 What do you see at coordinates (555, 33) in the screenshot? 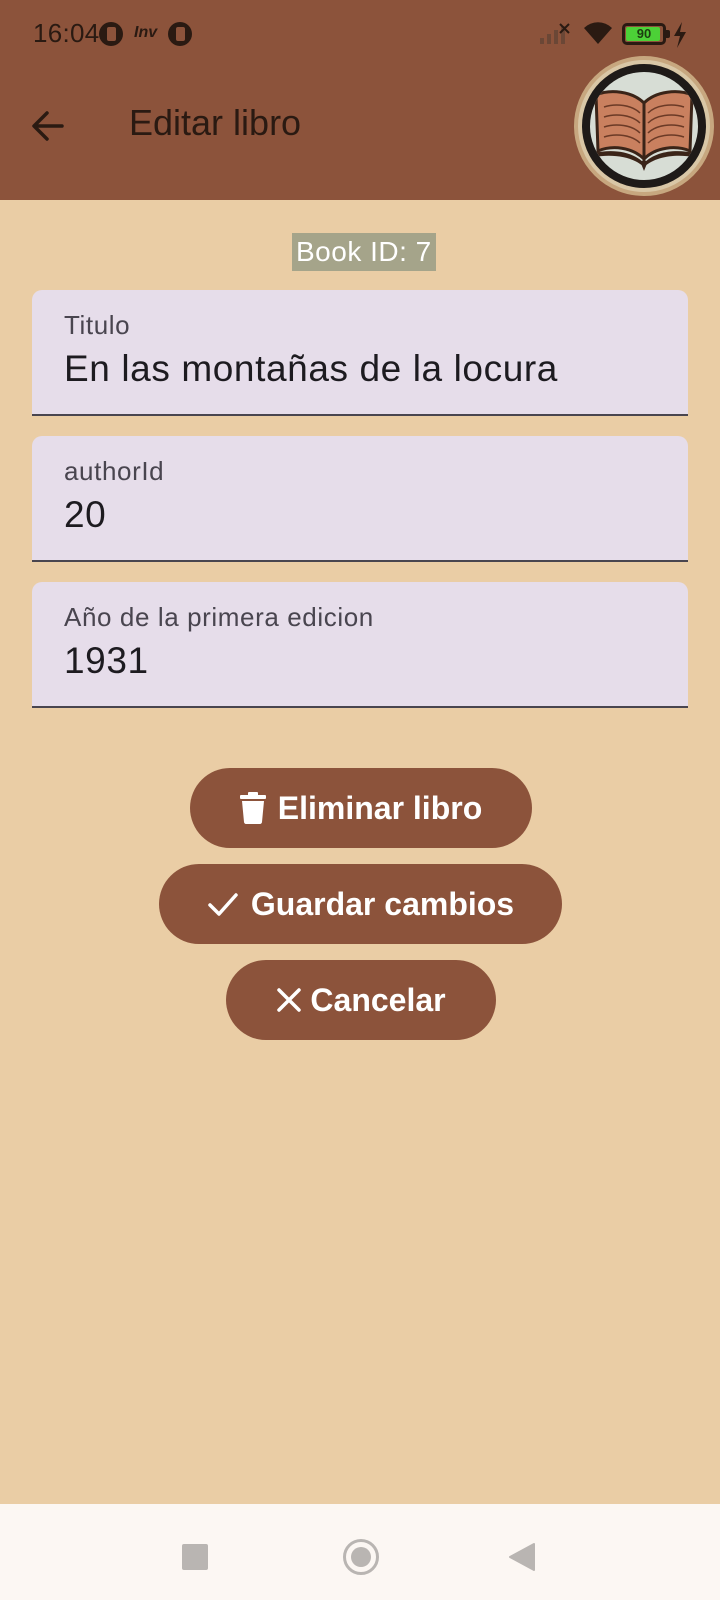
I see `signal-icon` at bounding box center [555, 33].